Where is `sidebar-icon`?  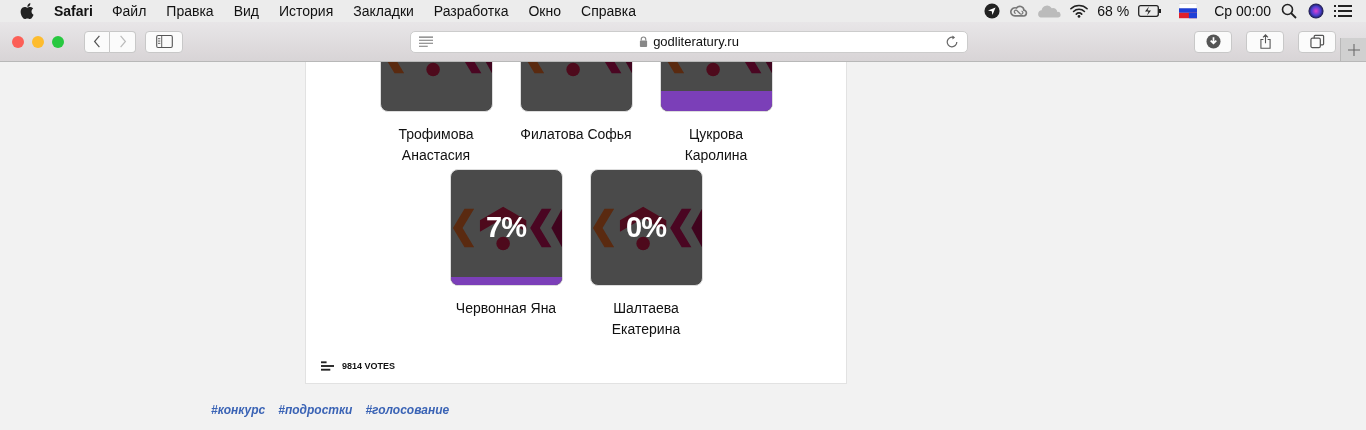
sidebar-icon is located at coordinates (164, 41).